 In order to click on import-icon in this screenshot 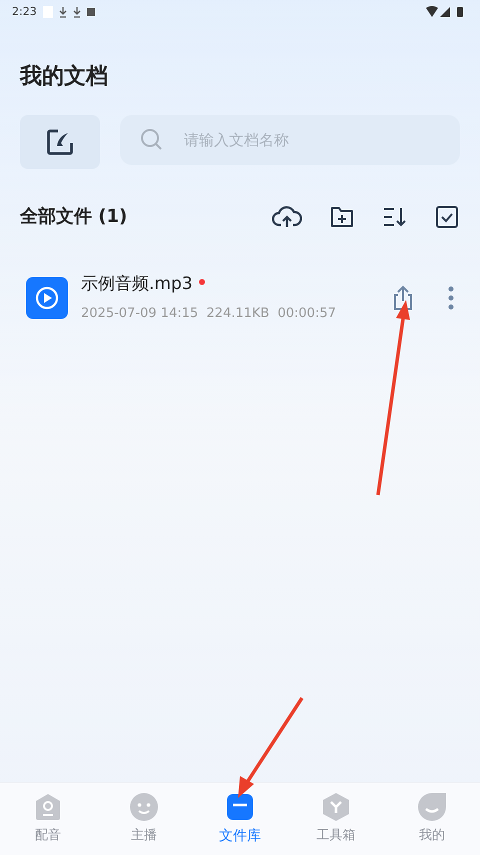, I will do `click(60, 142)`.